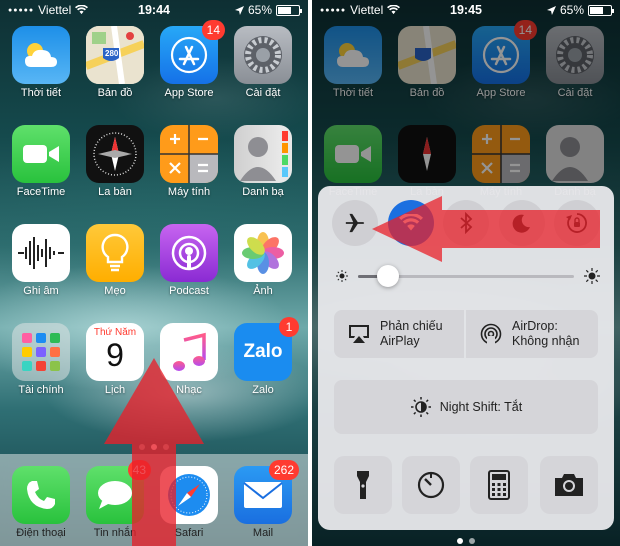 The image size is (620, 546). I want to click on brightness-low-icon, so click(342, 276).